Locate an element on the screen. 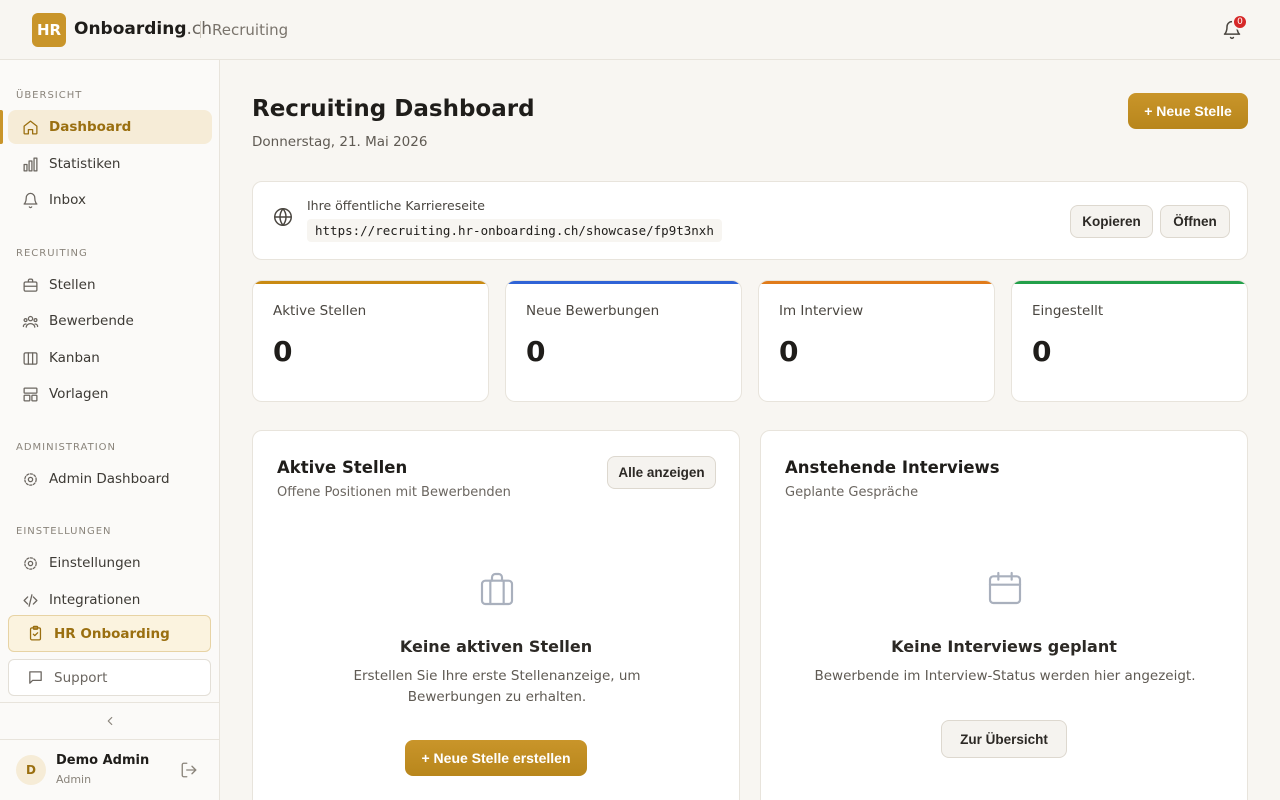 The width and height of the screenshot is (1280, 800). sidebar-item-label: HR Onboarding is located at coordinates (112, 633).